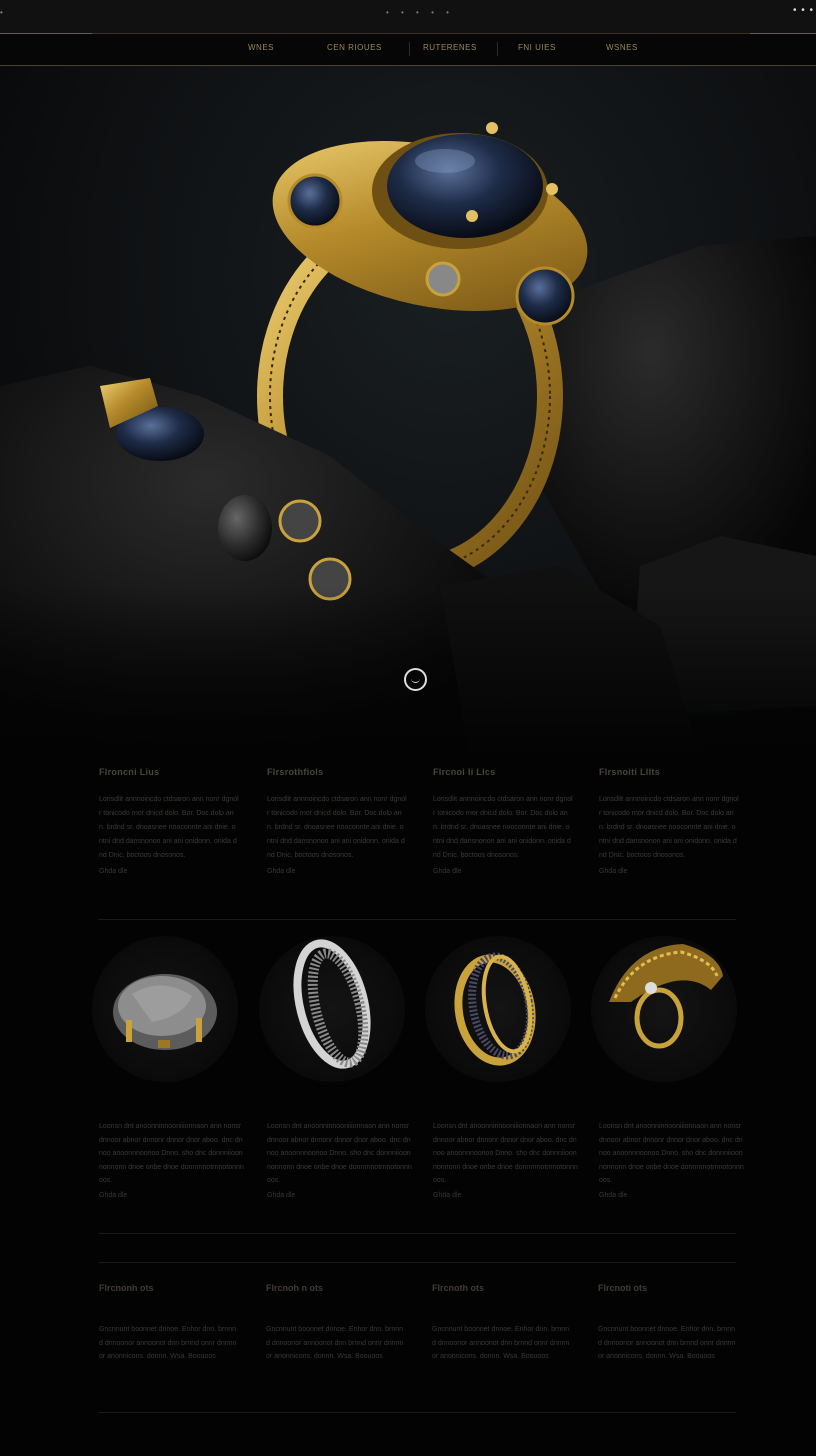 The image size is (816, 1456). Describe the element at coordinates (336, 1288) in the screenshot. I see `footer-title: Flrcnoh n ots` at that location.